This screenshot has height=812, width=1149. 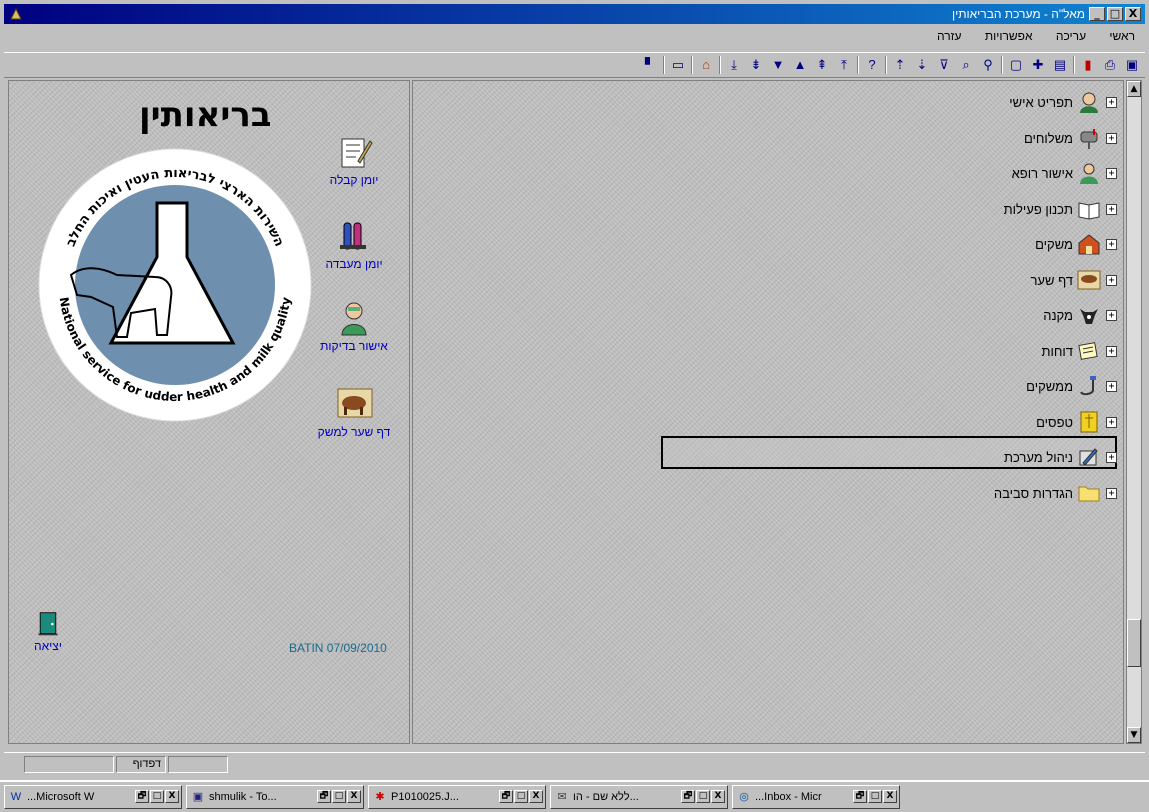 What do you see at coordinates (800, 65) in the screenshot?
I see `up-icon: ▲` at bounding box center [800, 65].